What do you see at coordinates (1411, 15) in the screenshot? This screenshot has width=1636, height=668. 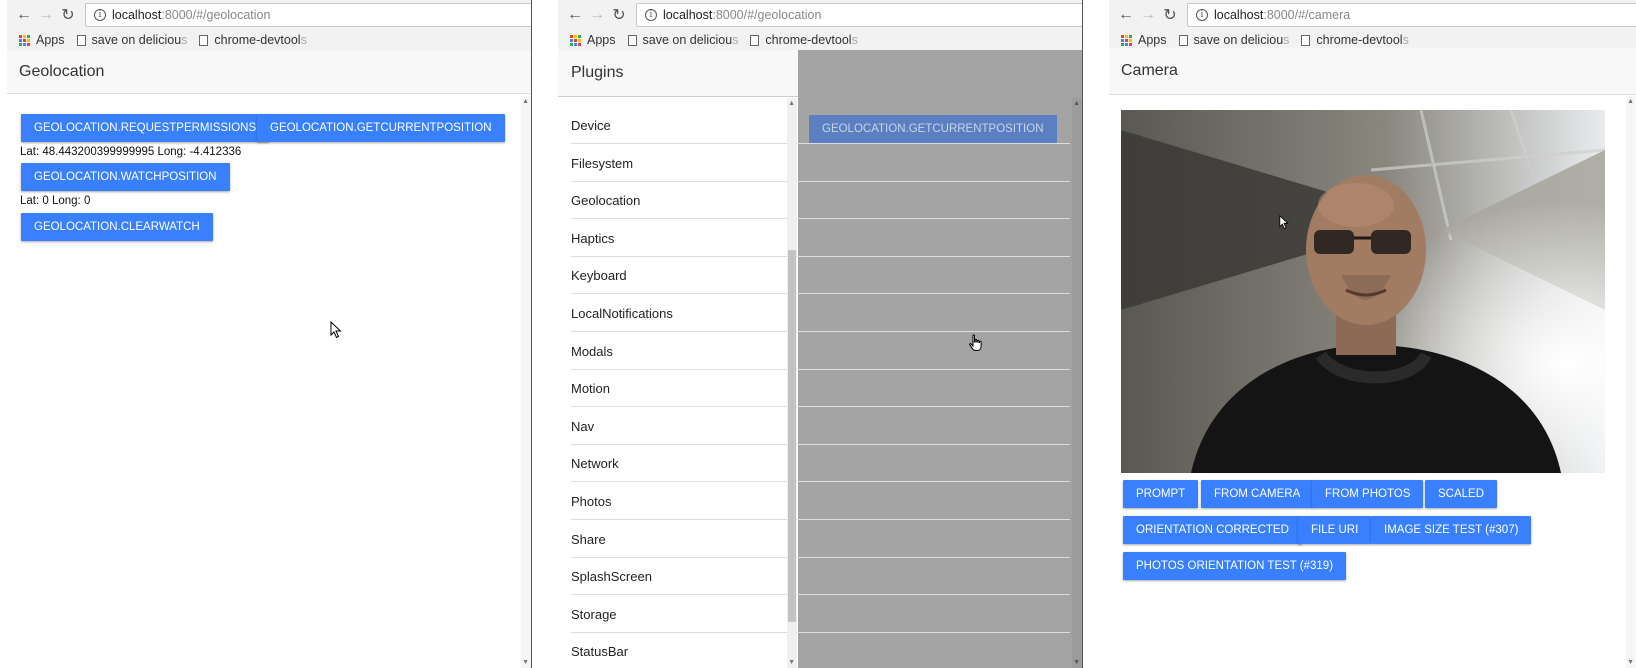 I see `address-bar: i localhost:8000/#/camera` at bounding box center [1411, 15].